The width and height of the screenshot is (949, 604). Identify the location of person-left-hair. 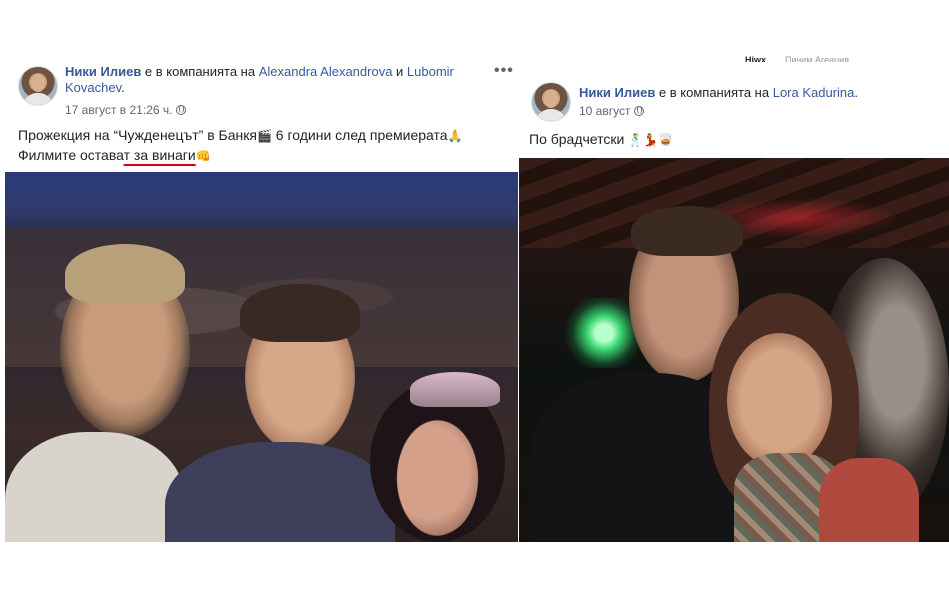
(125, 274).